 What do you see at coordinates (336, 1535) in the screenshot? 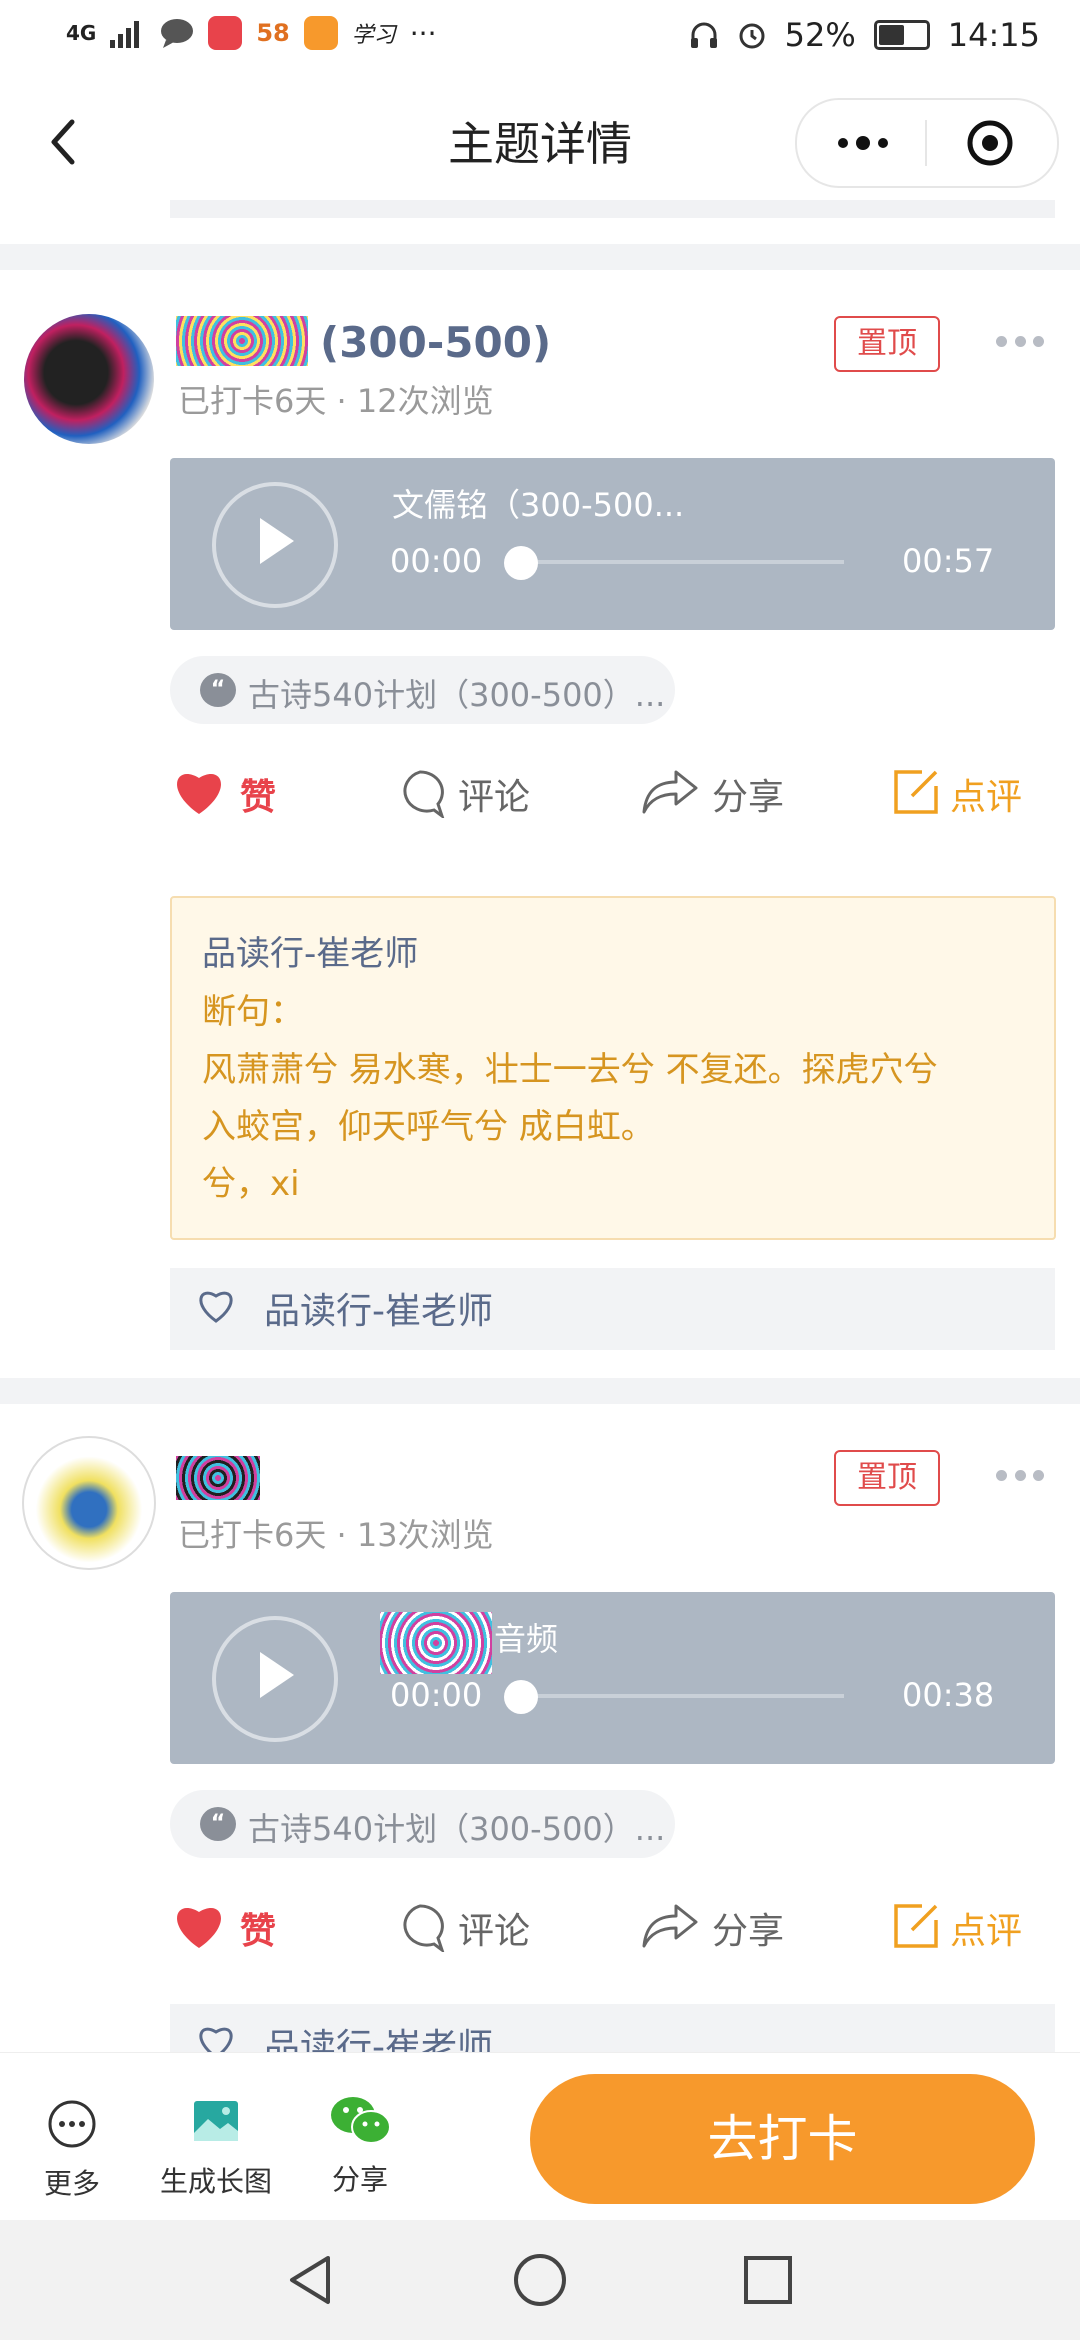
I see `post-meta: 已打卡6天 · 13次浏览` at bounding box center [336, 1535].